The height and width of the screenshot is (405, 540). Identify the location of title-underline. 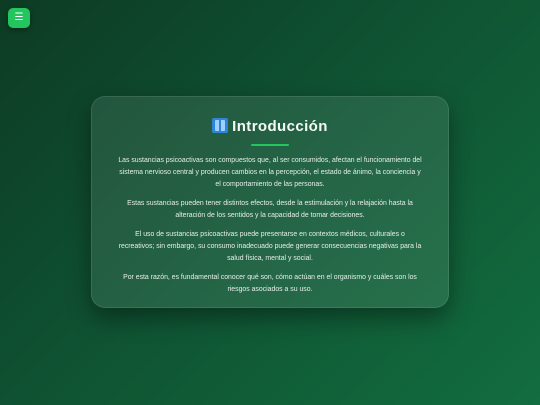
(270, 145).